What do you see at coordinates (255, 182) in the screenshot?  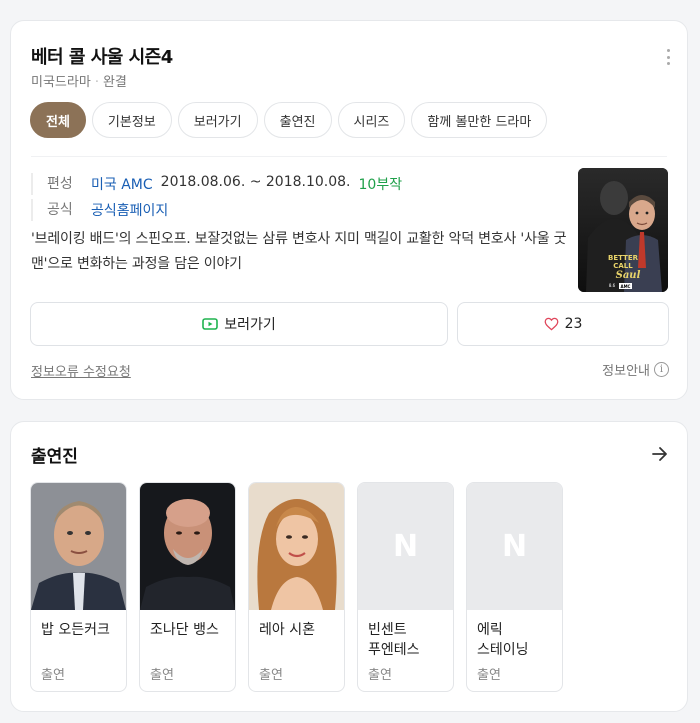 I see `broadcast-dates: 2018.08.06. ~ 2018.10.08.` at bounding box center [255, 182].